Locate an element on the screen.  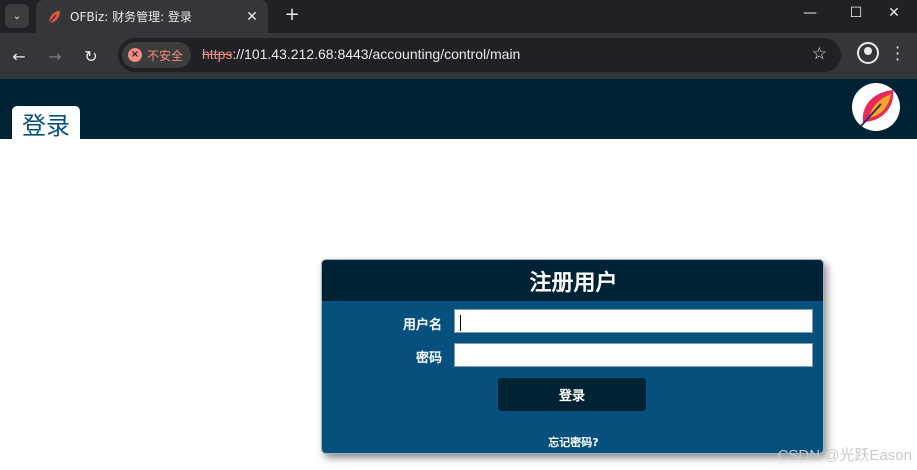
password-input is located at coordinates (633, 355).